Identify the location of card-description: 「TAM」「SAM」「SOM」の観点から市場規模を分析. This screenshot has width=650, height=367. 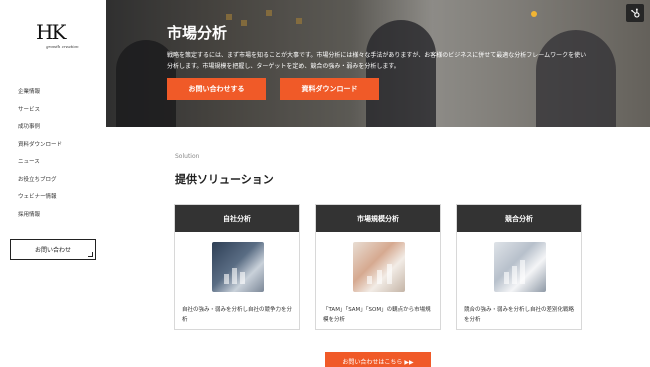
(377, 315).